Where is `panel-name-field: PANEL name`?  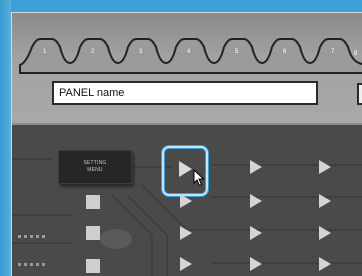
panel-name-field: PANEL name is located at coordinates (185, 93).